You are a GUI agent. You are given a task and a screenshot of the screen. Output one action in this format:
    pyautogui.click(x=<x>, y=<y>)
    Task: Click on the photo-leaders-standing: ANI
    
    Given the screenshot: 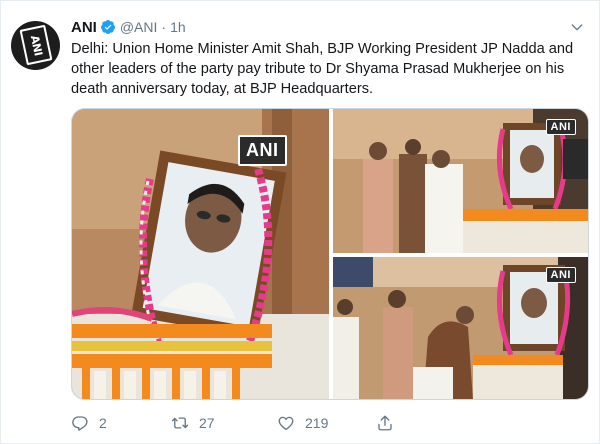 What is the action you would take?
    pyautogui.click(x=460, y=181)
    